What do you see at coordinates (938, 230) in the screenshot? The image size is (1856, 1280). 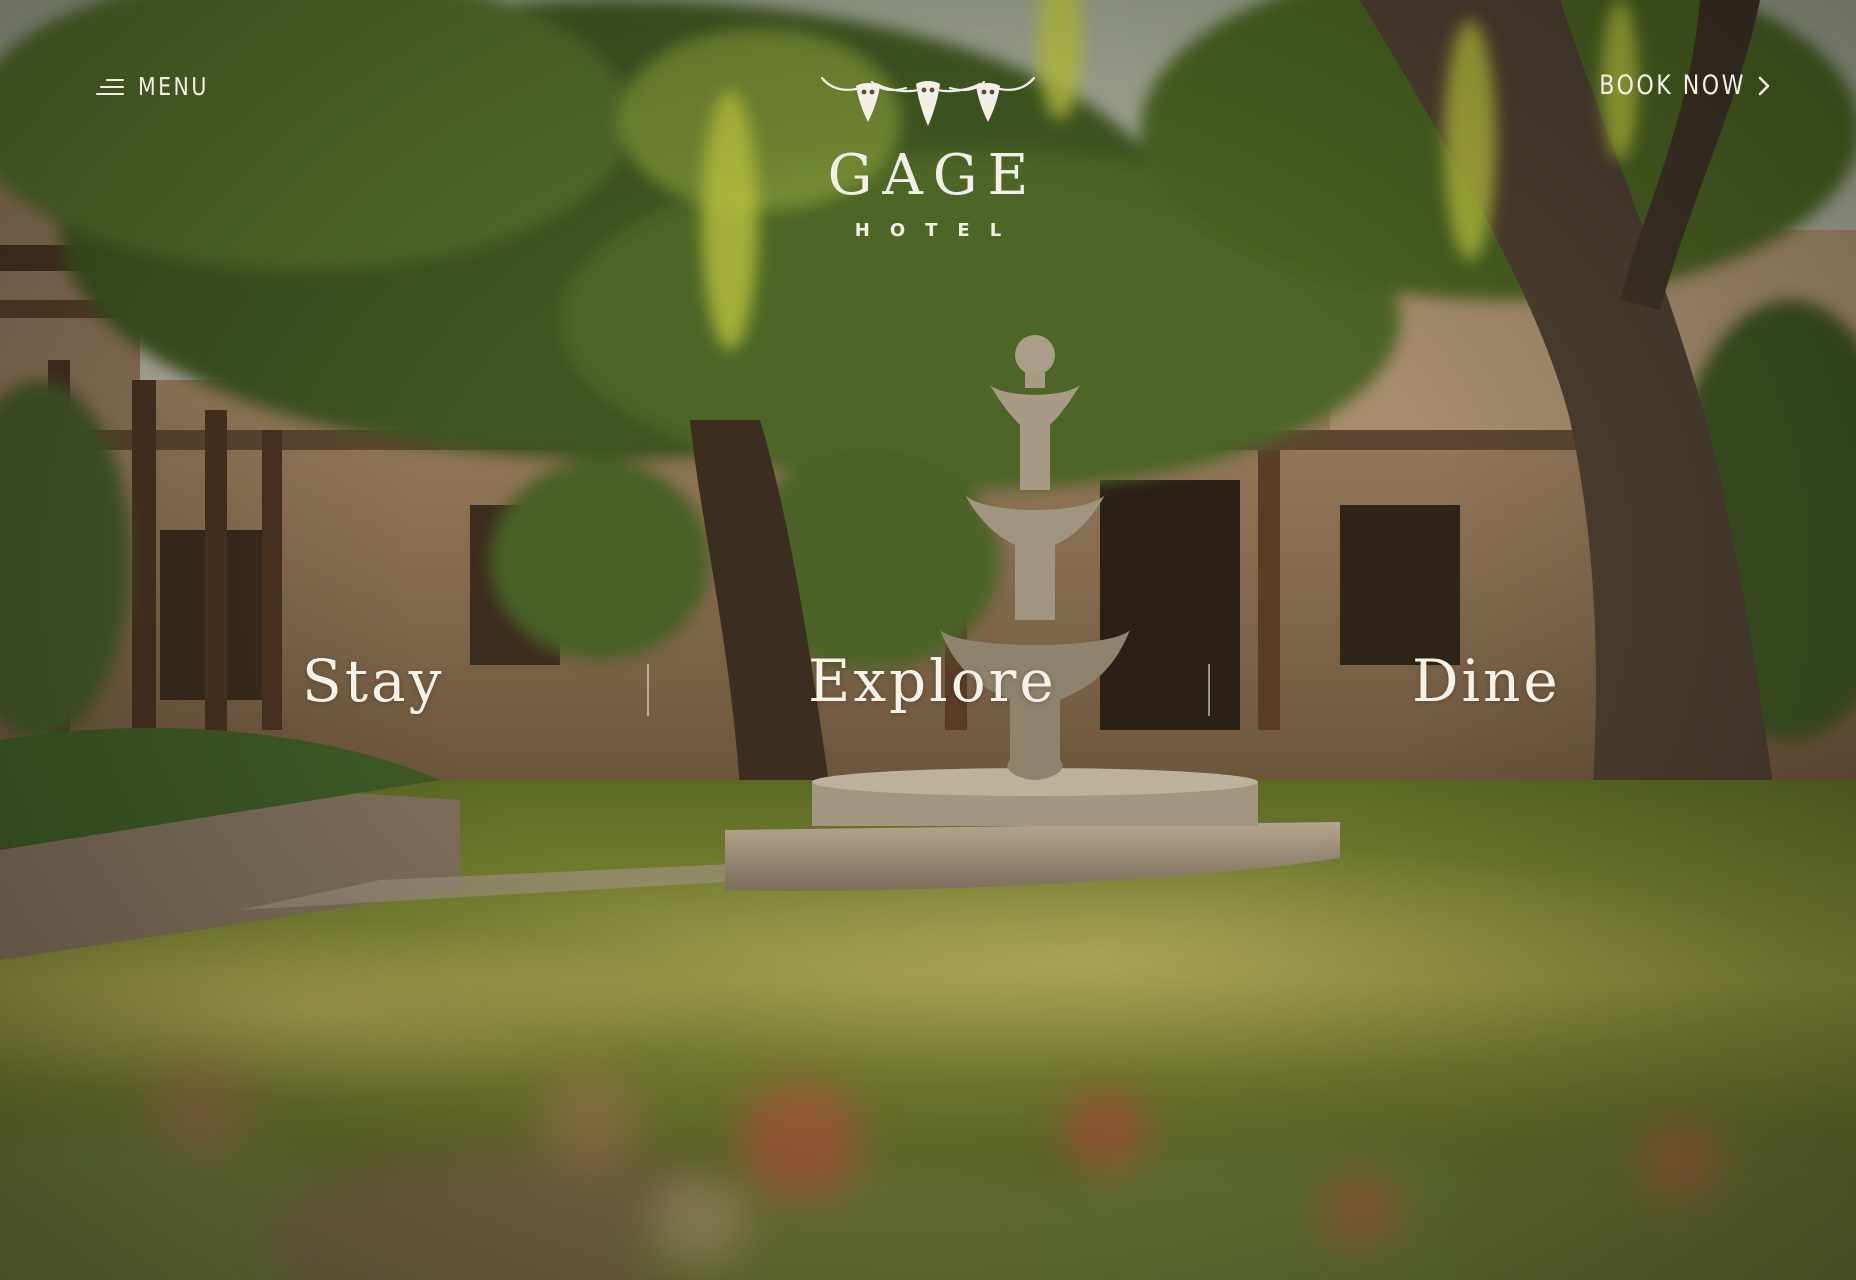 I see `logo-subtitle: HOTEL` at bounding box center [938, 230].